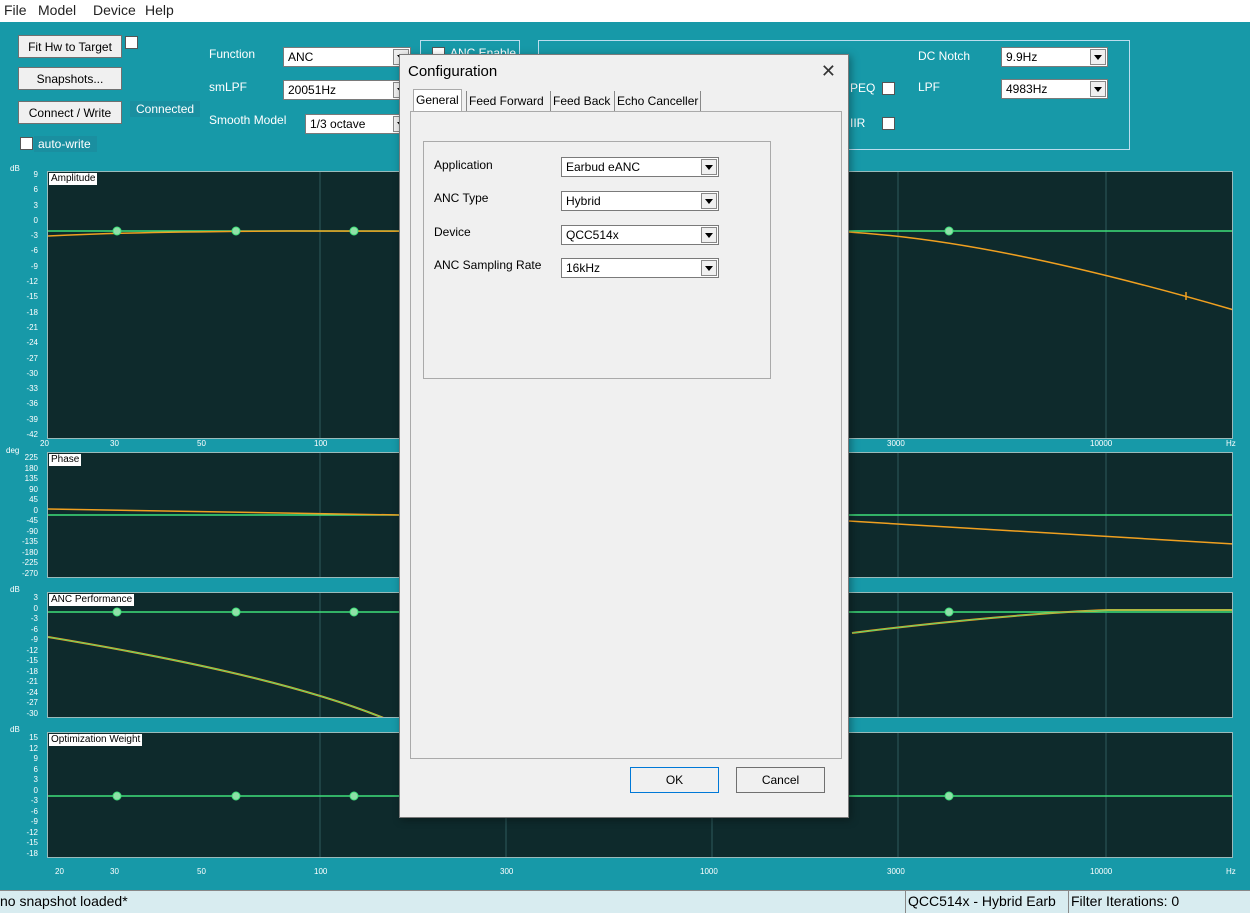 The width and height of the screenshot is (1250, 913). What do you see at coordinates (709, 201) in the screenshot?
I see `chevron-down-icon` at bounding box center [709, 201].